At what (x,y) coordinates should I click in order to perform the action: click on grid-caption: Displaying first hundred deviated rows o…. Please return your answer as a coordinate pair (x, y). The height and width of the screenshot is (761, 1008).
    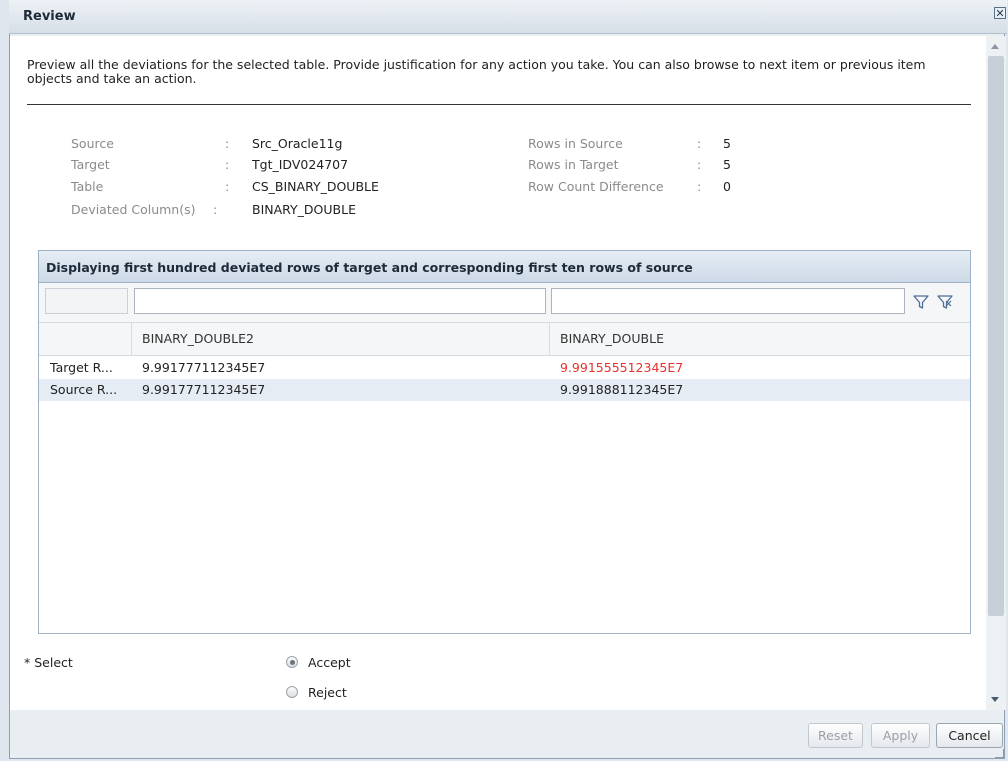
    Looking at the image, I should click on (369, 267).